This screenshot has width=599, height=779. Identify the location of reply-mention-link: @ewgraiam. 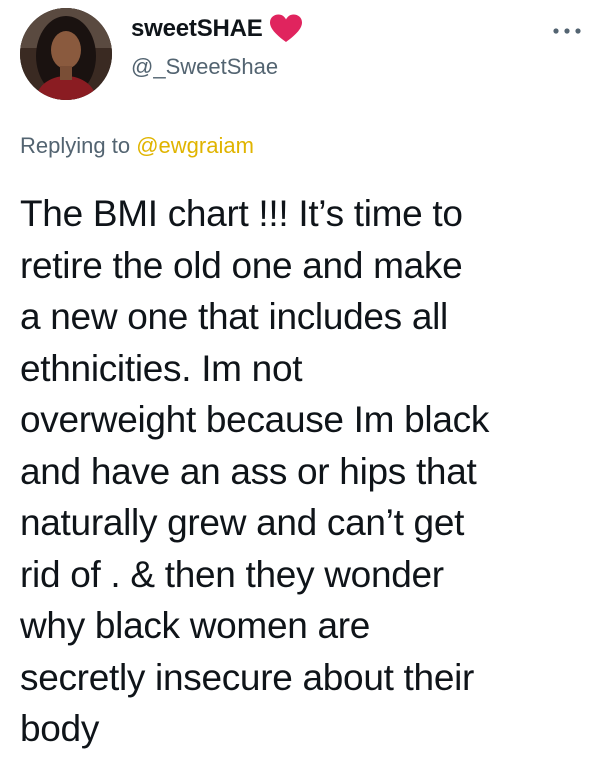
(195, 145).